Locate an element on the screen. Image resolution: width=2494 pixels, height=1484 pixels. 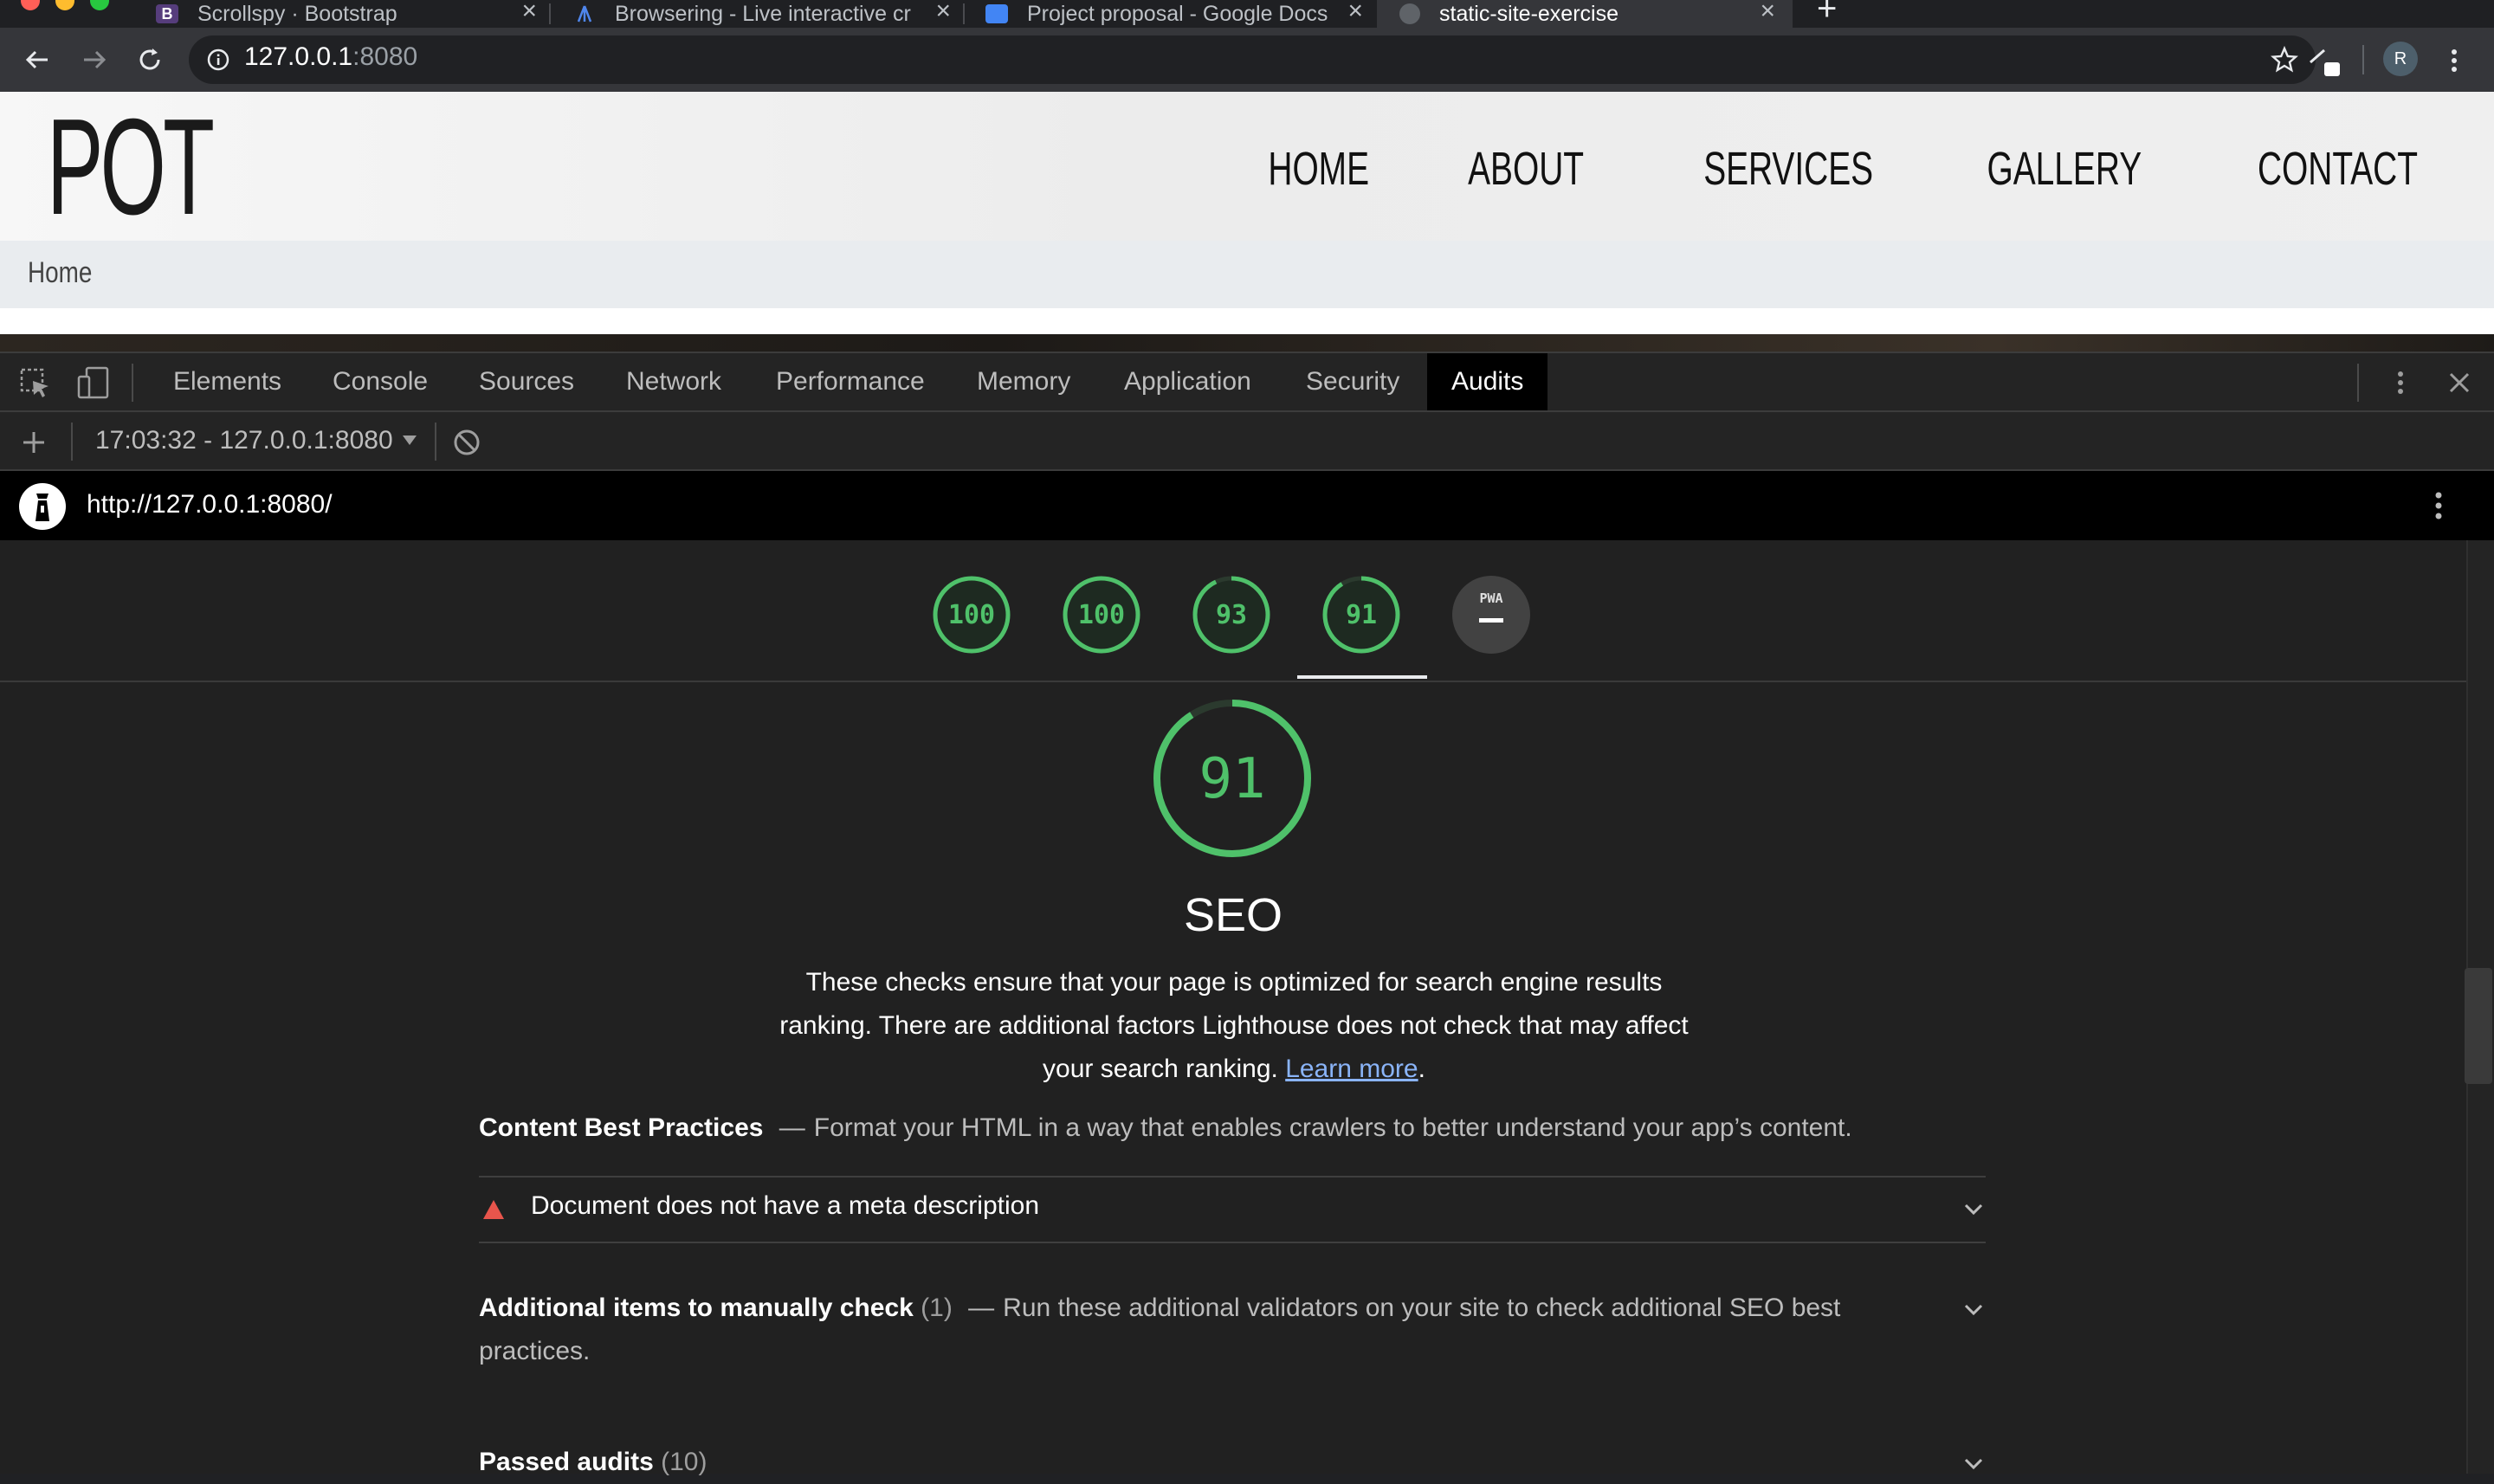
forward-button is located at coordinates (94, 60).